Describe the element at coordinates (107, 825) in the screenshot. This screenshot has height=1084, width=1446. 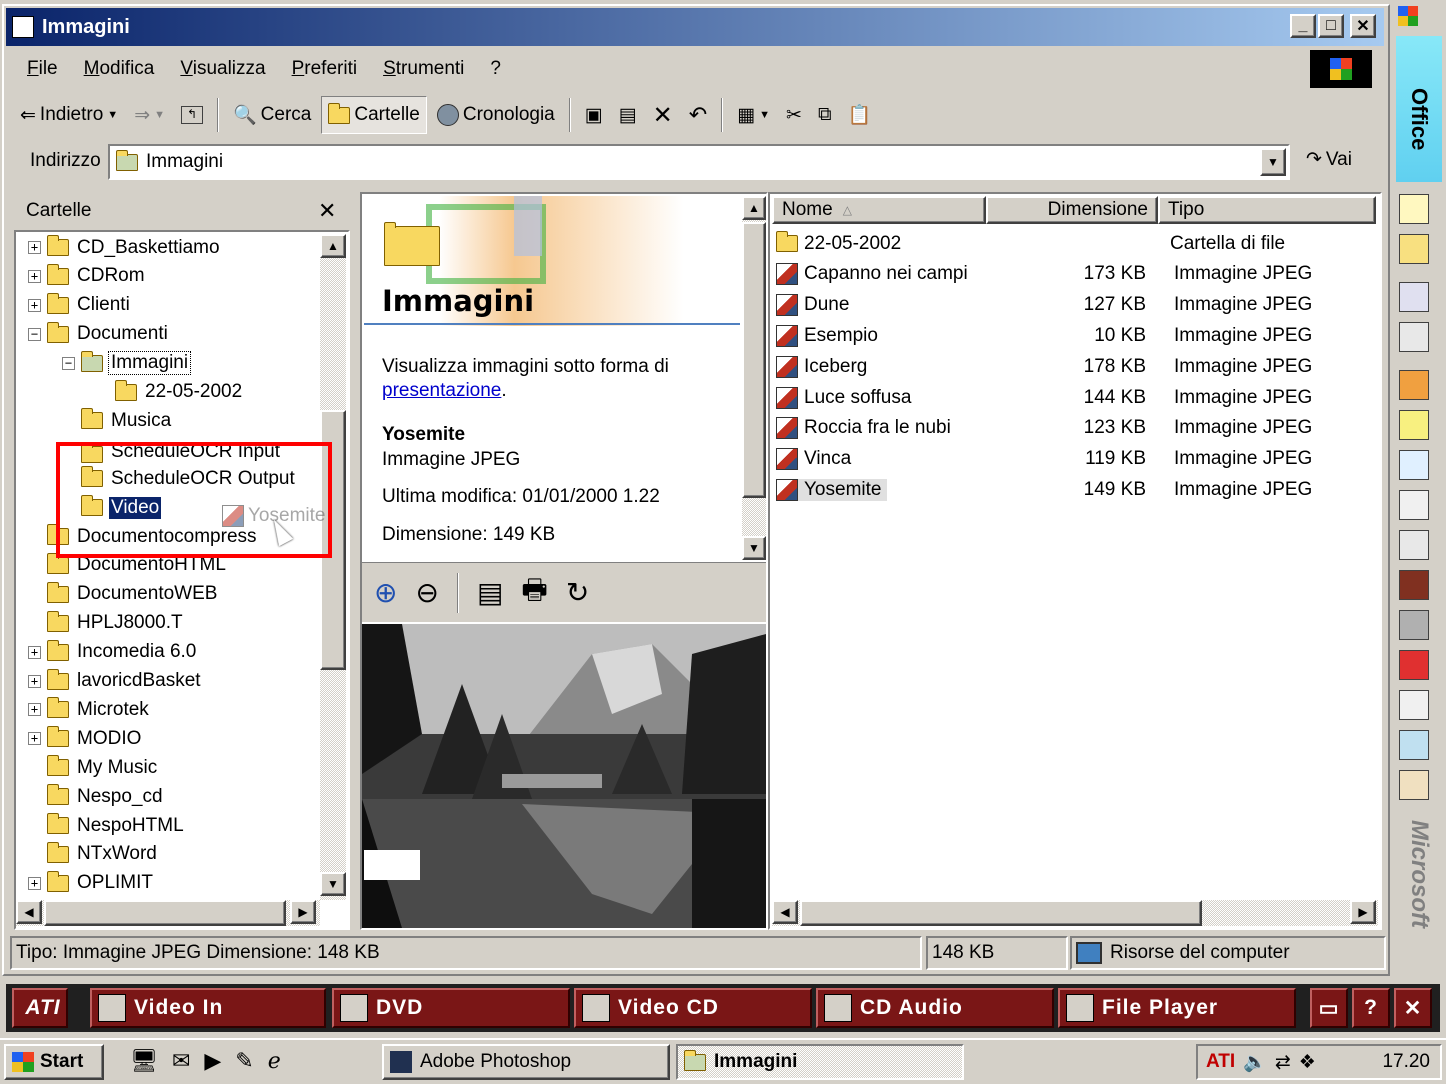
I see `tree-item: NespoHTML` at that location.